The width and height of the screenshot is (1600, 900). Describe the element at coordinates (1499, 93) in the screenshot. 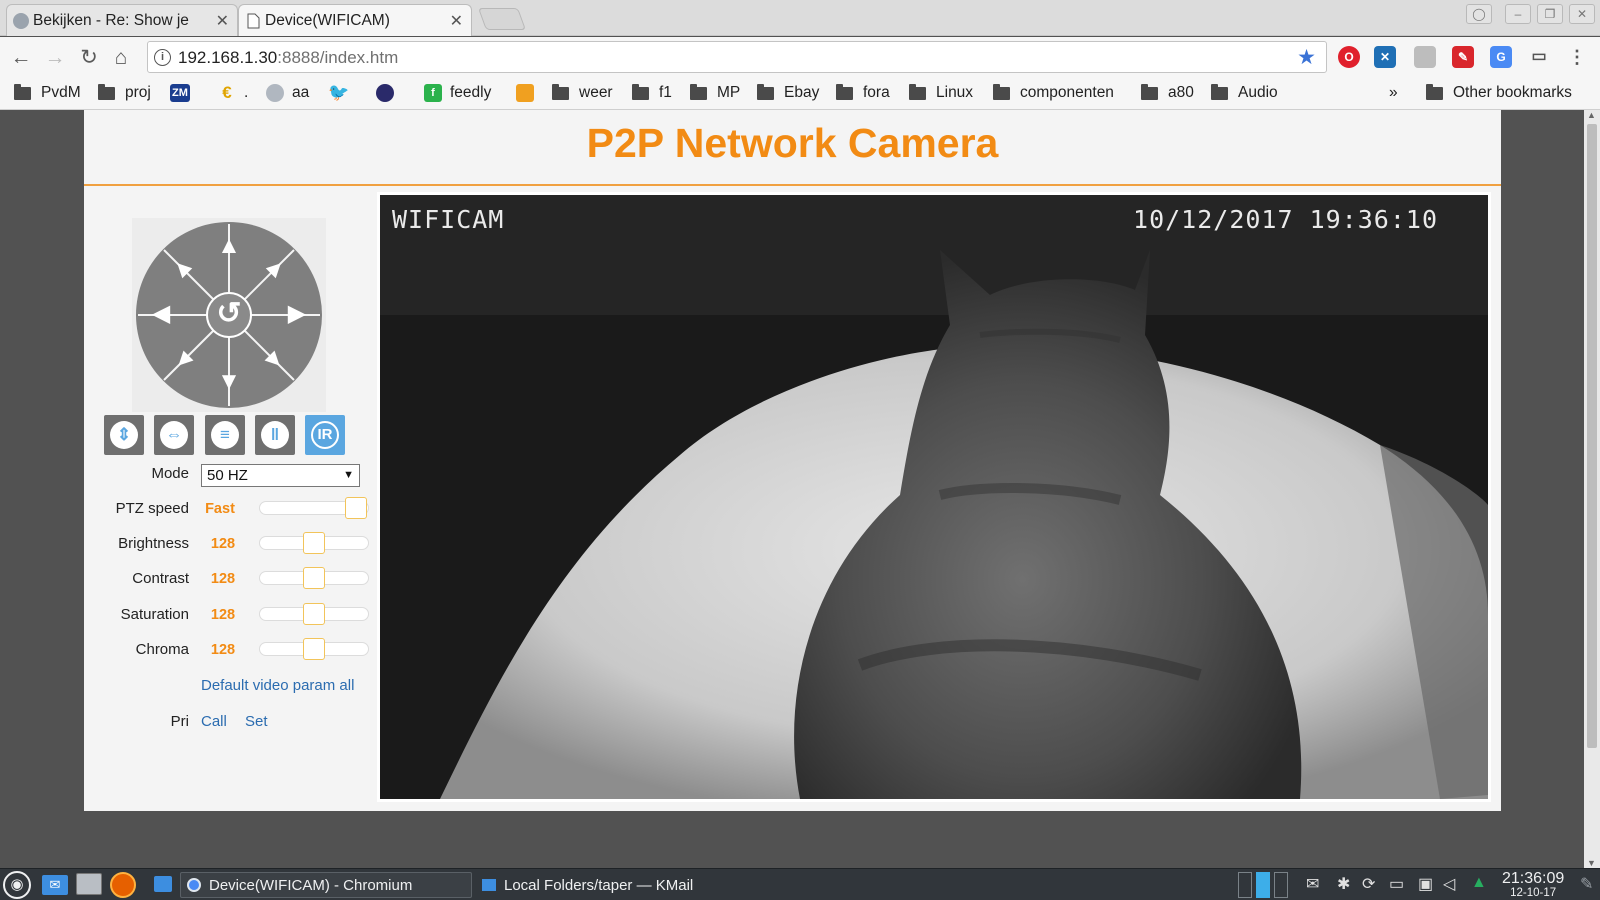

I see `other-bookmarks: Other bookmarks` at that location.